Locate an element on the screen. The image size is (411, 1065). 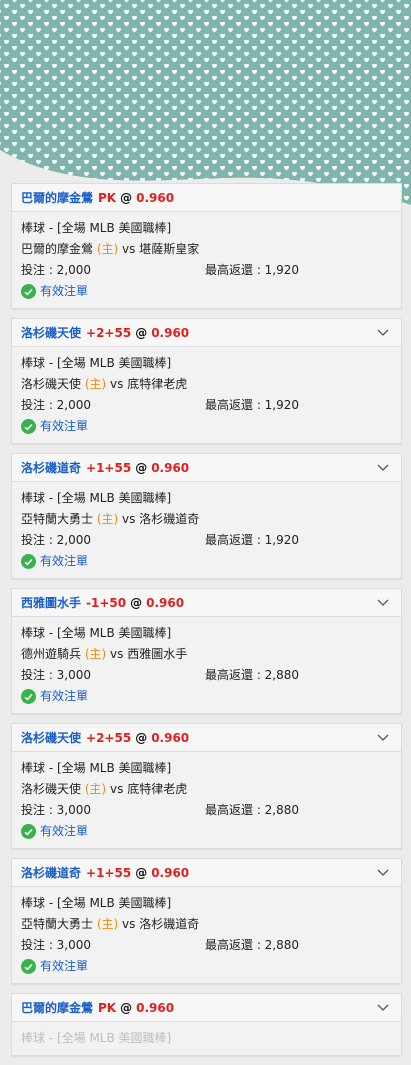
bet-amount-row: 投注 : 2,000 最高返還 : 1,920 is located at coordinates (206, 540).